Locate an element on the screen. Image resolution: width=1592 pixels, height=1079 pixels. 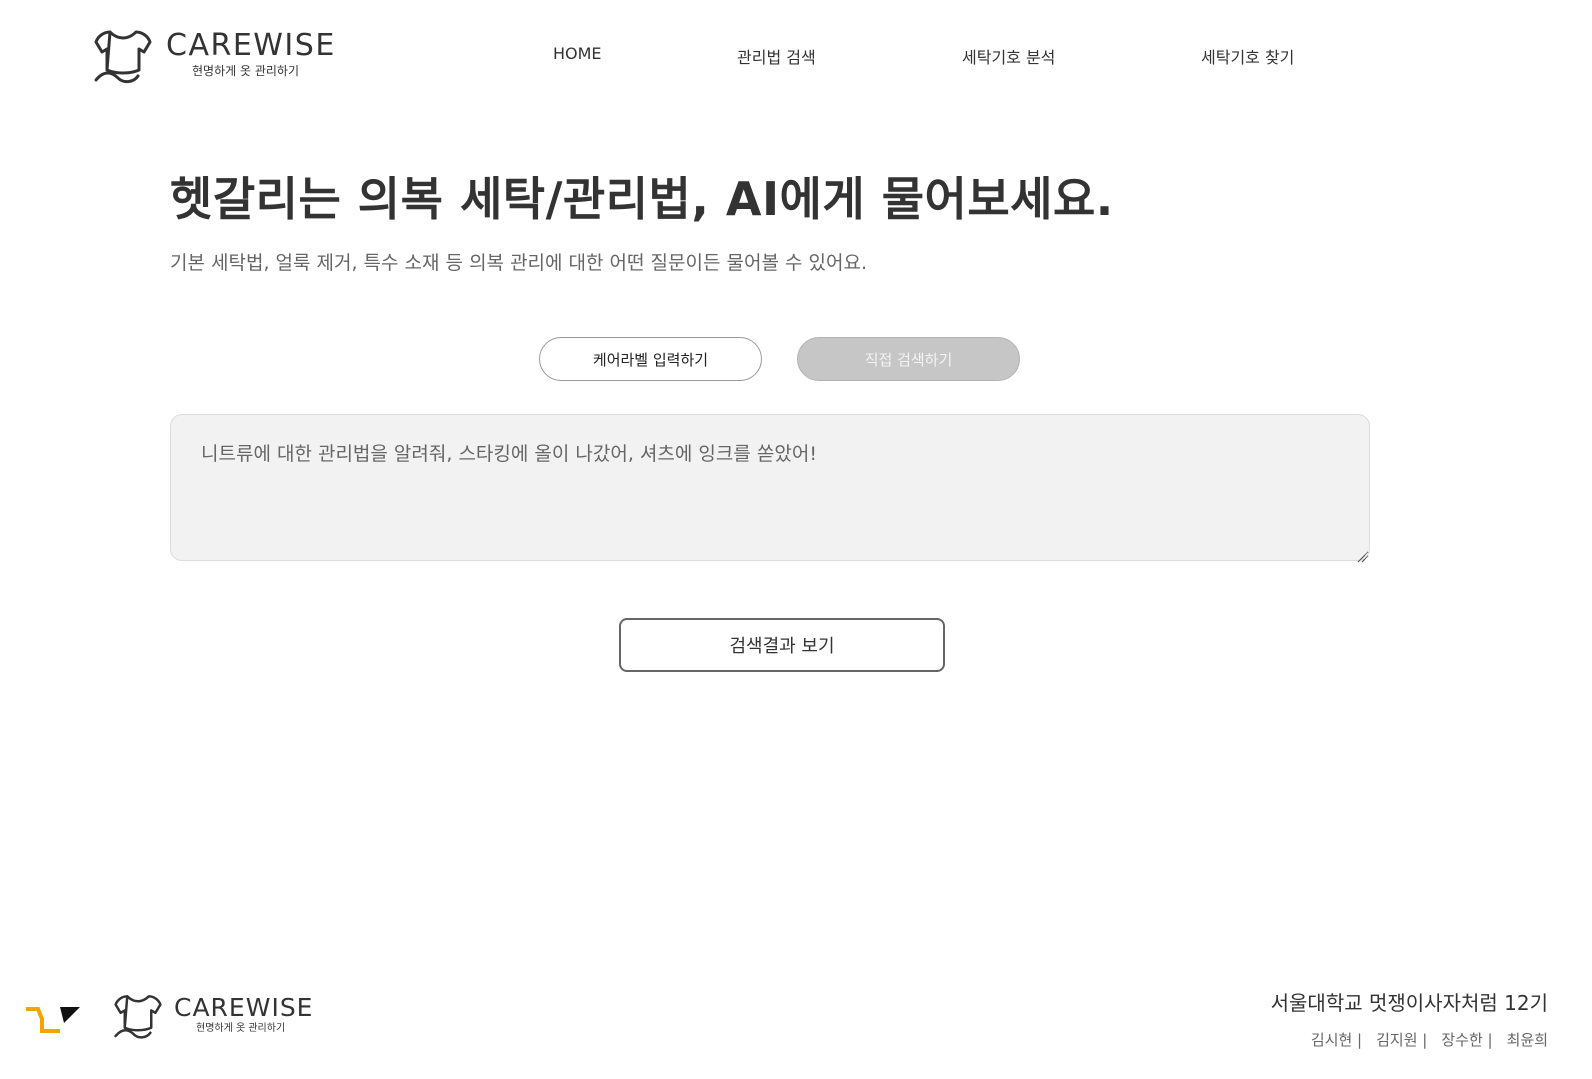
likelion-logo-icon is located at coordinates (53, 1020).